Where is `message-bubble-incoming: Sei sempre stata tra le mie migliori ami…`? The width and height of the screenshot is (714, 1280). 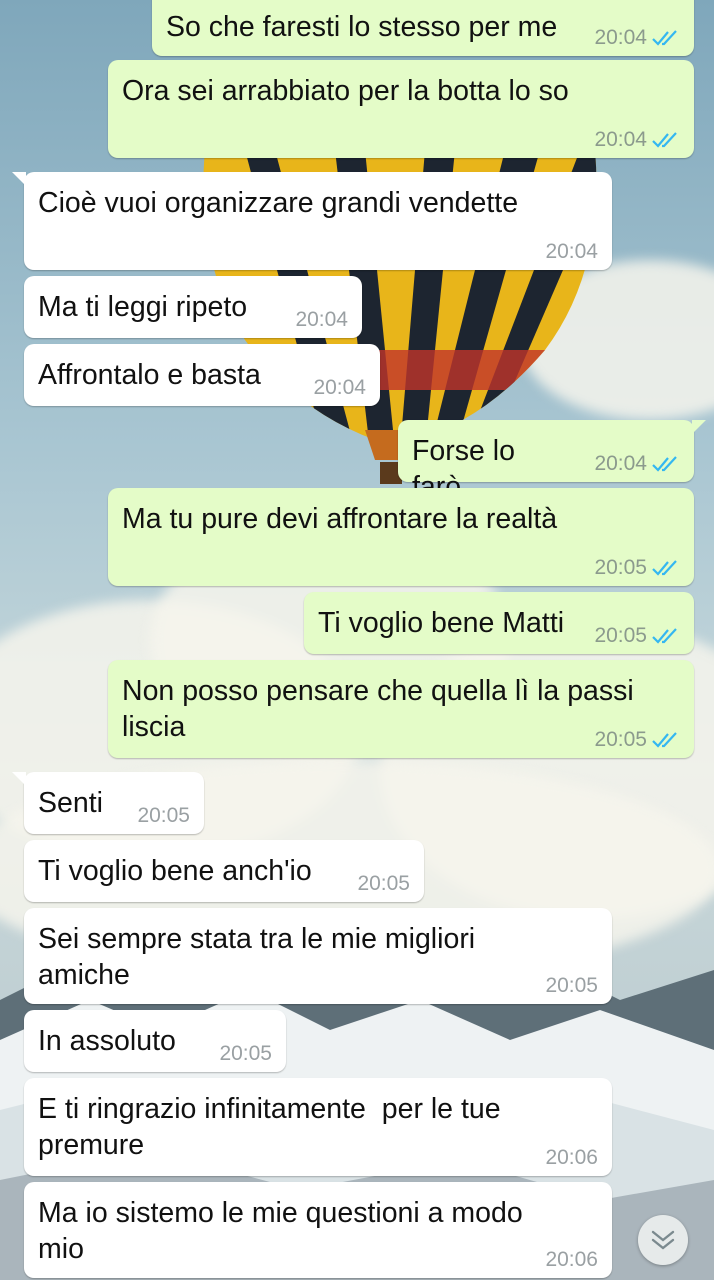 message-bubble-incoming: Sei sempre stata tra le mie migliori ami… is located at coordinates (318, 956).